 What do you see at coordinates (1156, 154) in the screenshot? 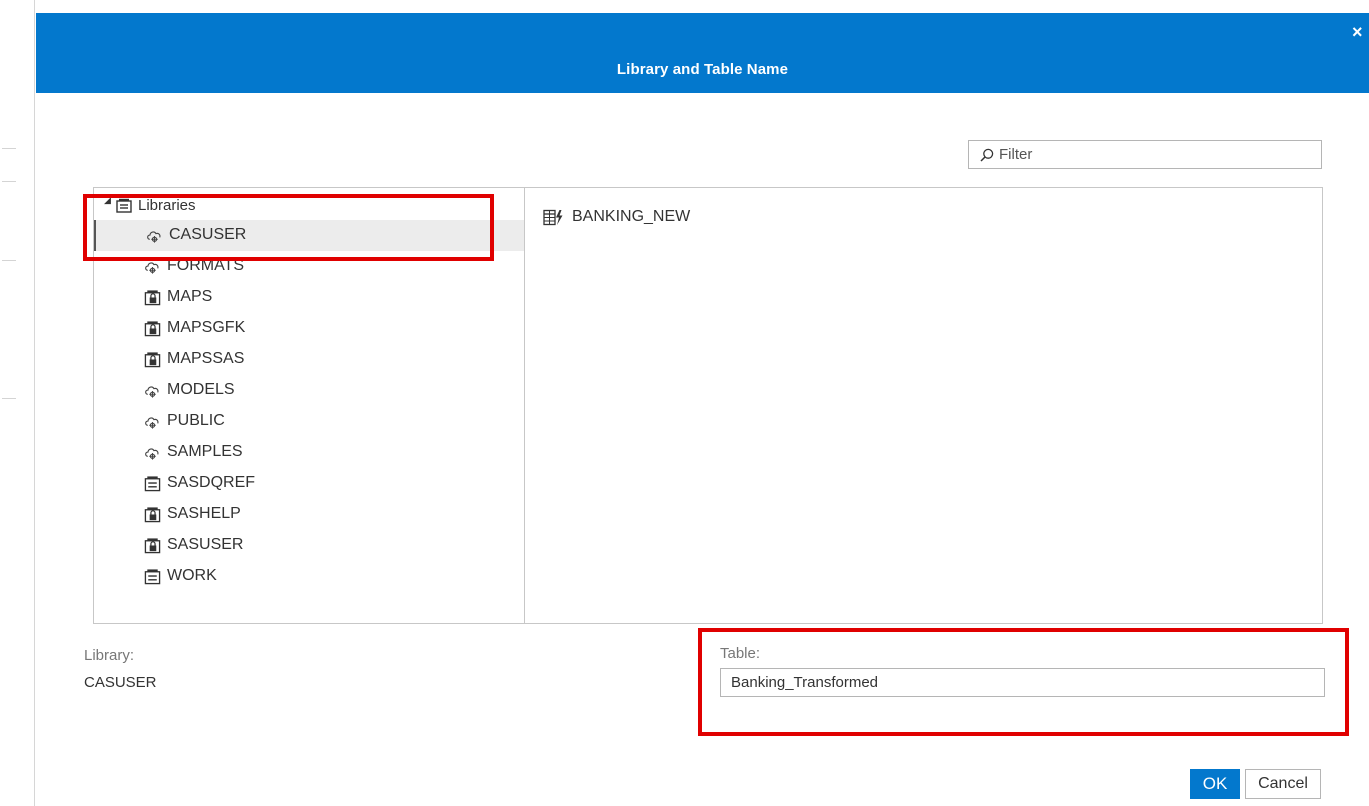
I see `filter-input` at bounding box center [1156, 154].